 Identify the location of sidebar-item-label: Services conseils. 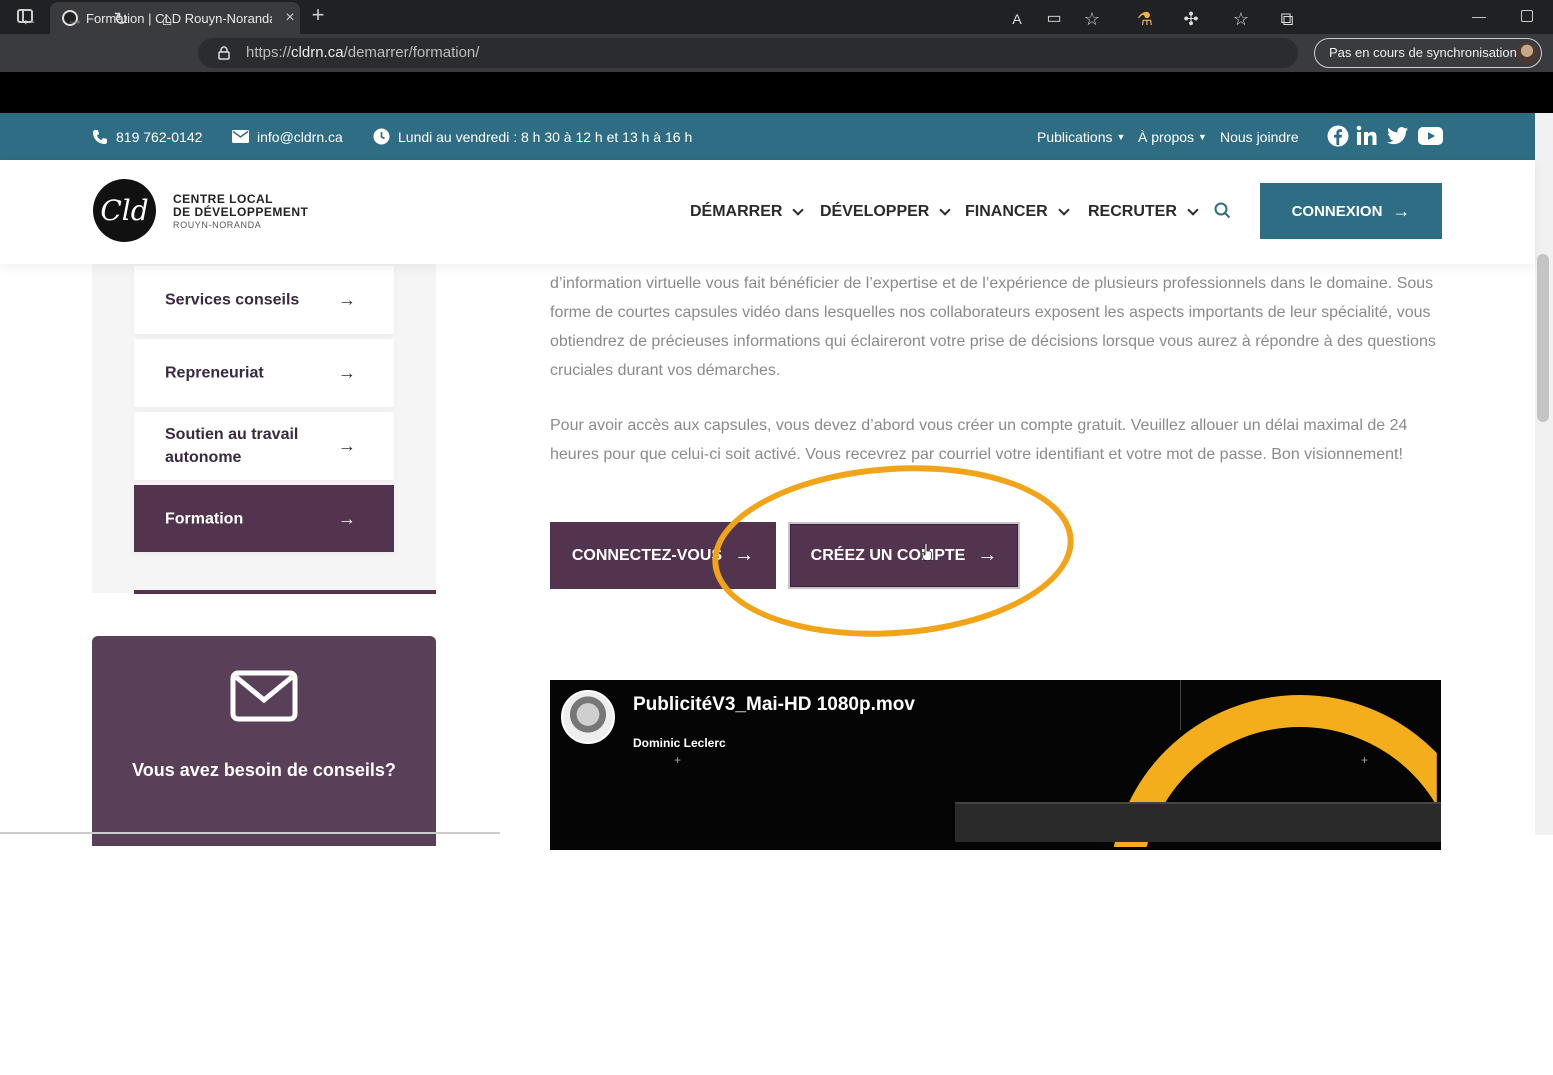
(232, 300).